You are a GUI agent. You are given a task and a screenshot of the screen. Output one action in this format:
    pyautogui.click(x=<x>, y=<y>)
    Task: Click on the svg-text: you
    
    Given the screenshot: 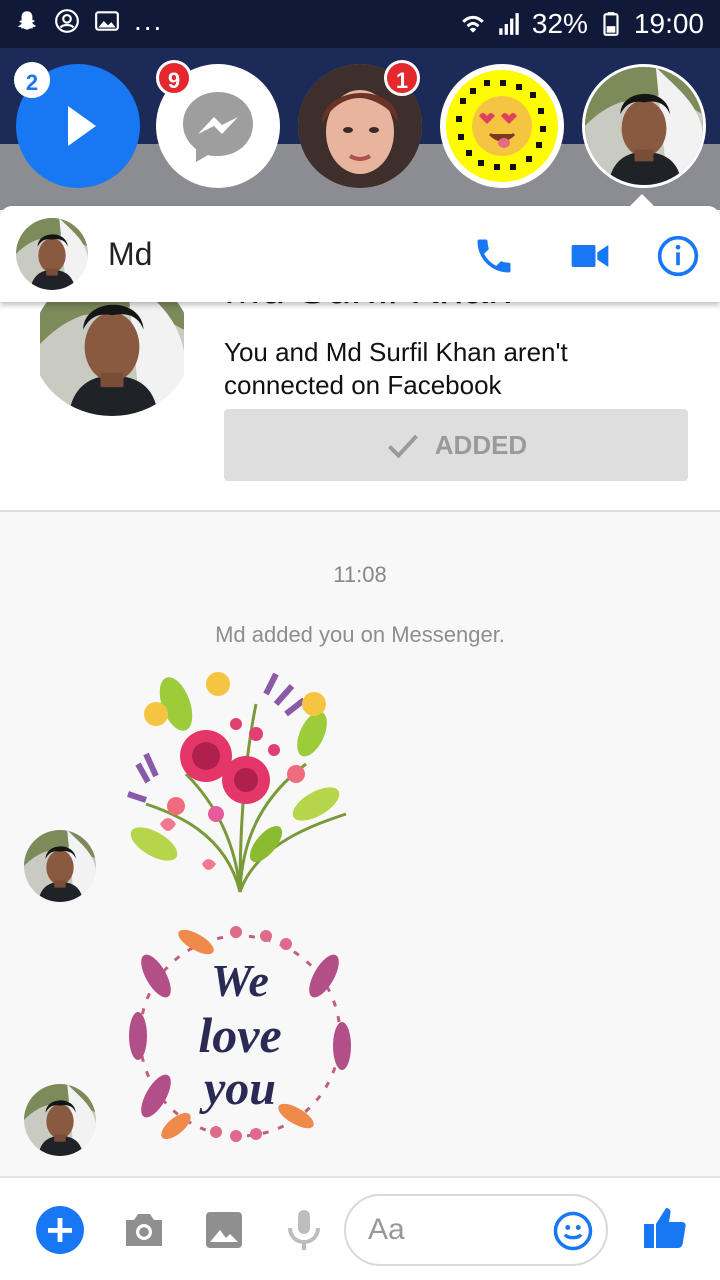 What is the action you would take?
    pyautogui.click(x=237, y=1088)
    